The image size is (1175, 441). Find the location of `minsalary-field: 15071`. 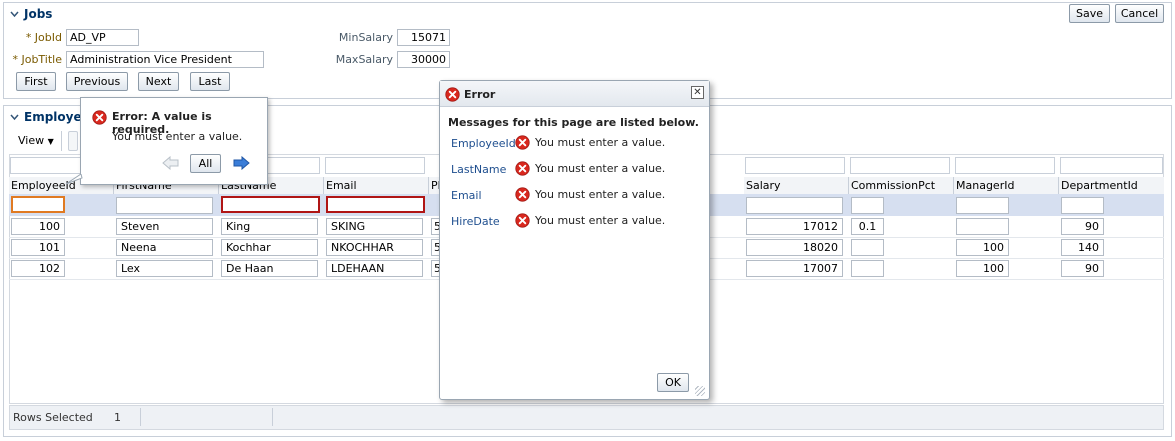

minsalary-field: 15071 is located at coordinates (423, 37).